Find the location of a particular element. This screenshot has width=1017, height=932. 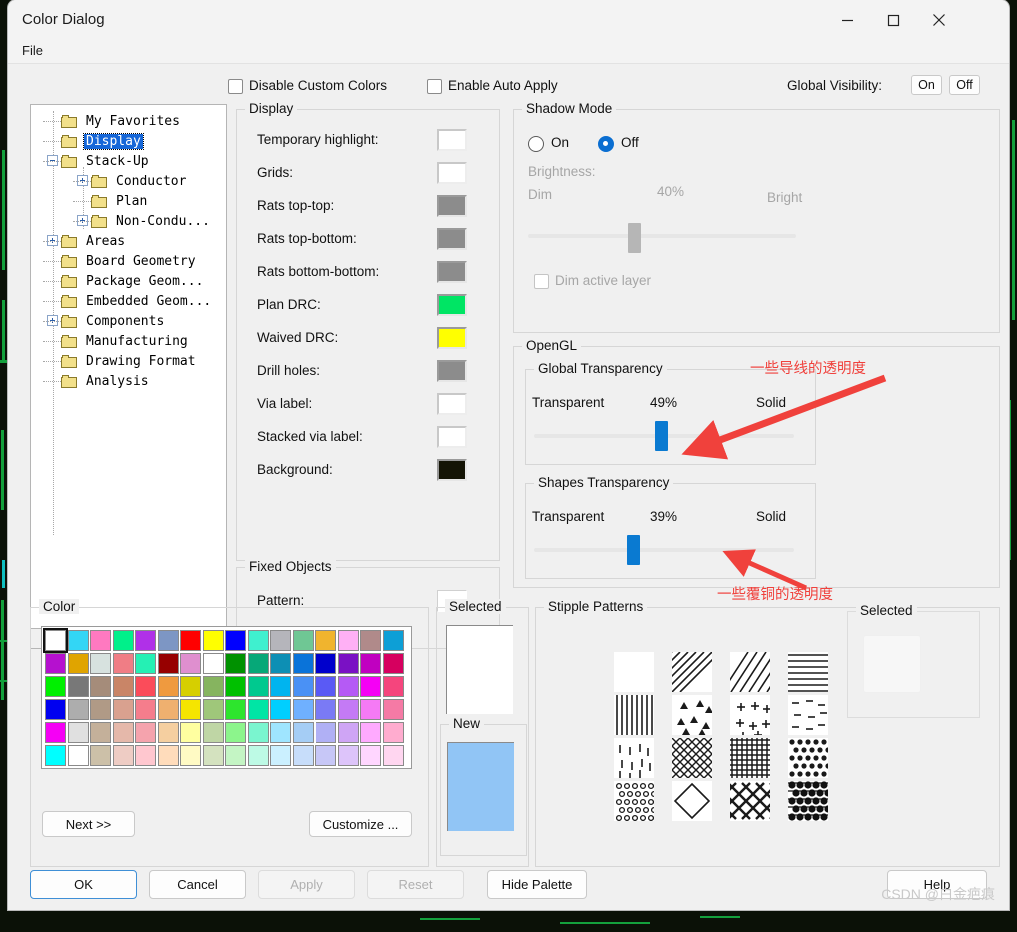

tree-item-board-geometry: Board Geometry is located at coordinates (129, 261).